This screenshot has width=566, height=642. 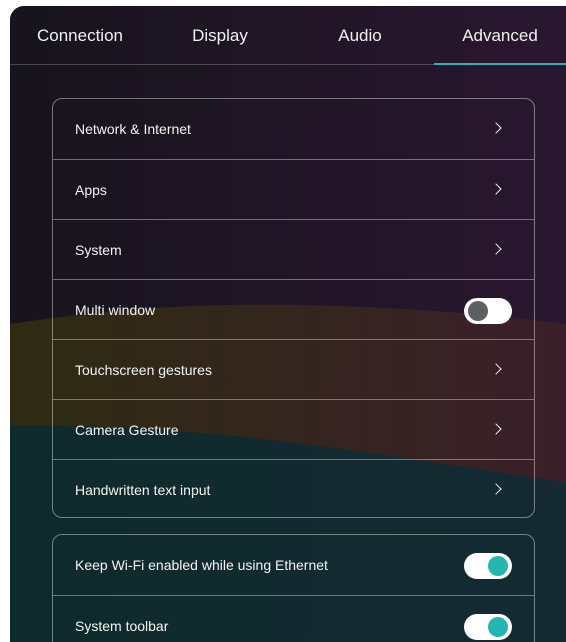 I want to click on row-keep-wifi: Keep Wi-Fi enabled while using Ethernet, so click(x=293, y=565).